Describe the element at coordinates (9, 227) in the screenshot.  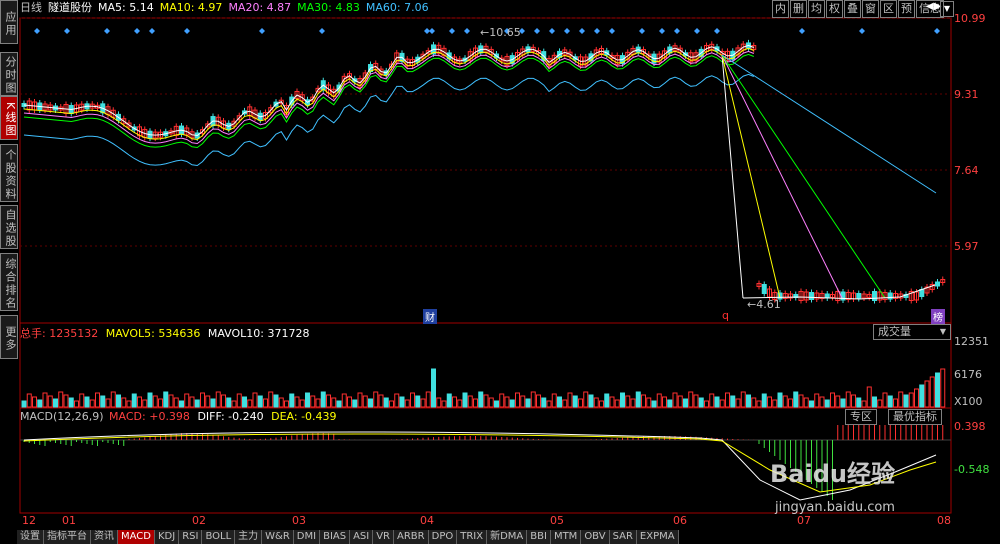
I see `left-tab-4: 自选股` at that location.